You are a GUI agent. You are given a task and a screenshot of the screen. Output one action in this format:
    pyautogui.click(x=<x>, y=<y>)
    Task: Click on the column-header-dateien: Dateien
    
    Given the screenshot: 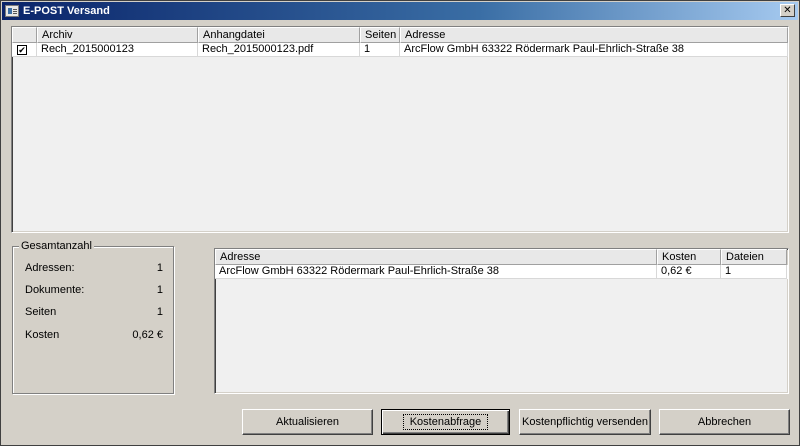 What is the action you would take?
    pyautogui.click(x=754, y=257)
    